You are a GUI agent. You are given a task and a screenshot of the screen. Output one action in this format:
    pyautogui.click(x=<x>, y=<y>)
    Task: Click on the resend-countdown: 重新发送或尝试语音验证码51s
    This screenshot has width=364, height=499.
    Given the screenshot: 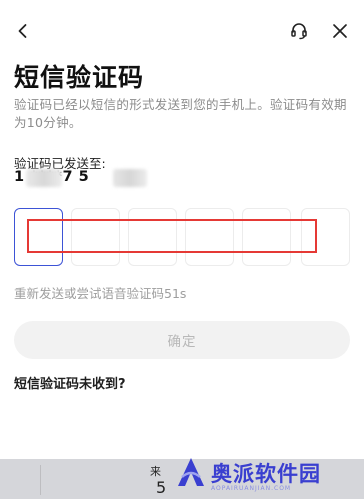 What is the action you would take?
    pyautogui.click(x=100, y=292)
    